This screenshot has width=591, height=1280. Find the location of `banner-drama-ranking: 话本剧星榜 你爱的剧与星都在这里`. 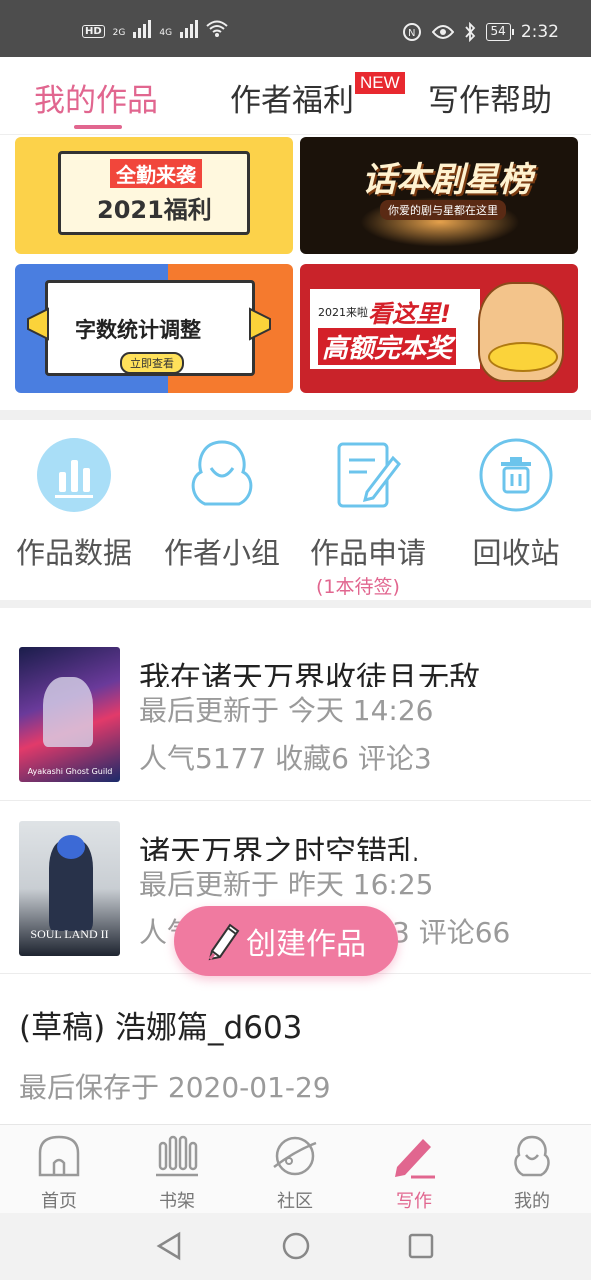

banner-drama-ranking: 话本剧星榜 你爱的剧与星都在这里 is located at coordinates (439, 195).